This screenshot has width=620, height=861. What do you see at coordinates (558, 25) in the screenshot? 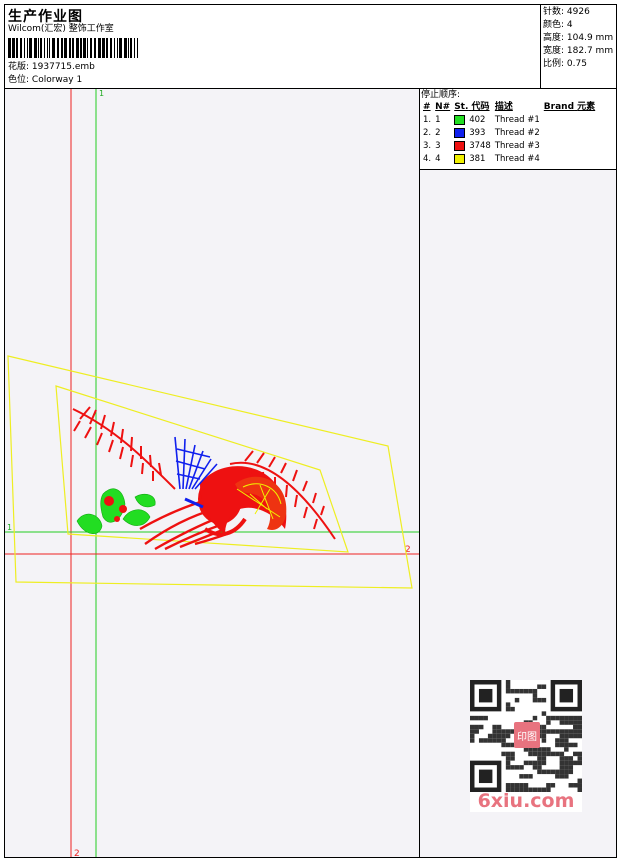
I see `stat-colors: 颜色: 4` at bounding box center [558, 25].